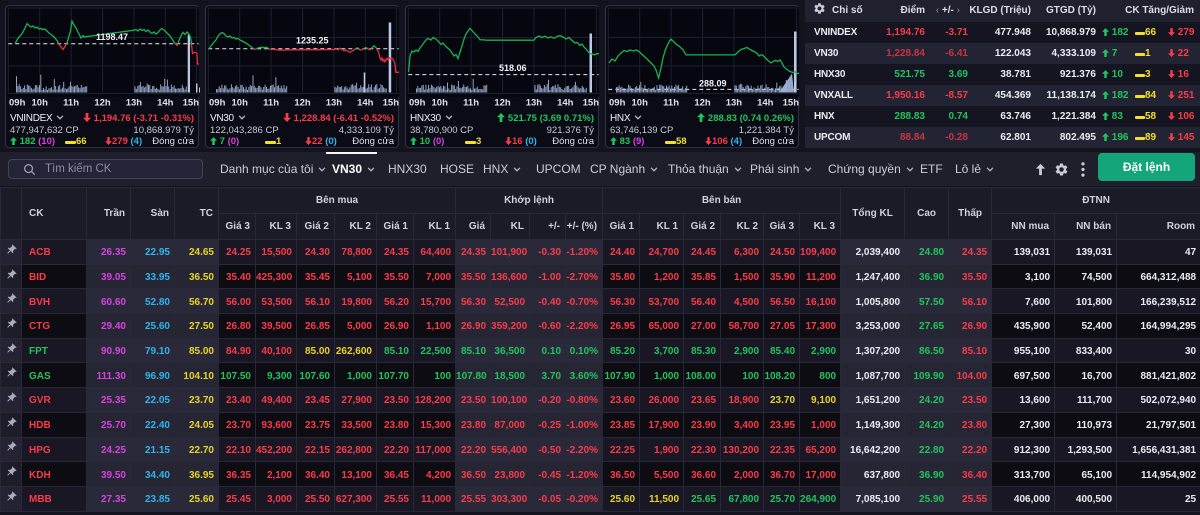 The height and width of the screenshot is (515, 1200). What do you see at coordinates (713, 84) in the screenshot?
I see `svg-text: 288.09` at bounding box center [713, 84].